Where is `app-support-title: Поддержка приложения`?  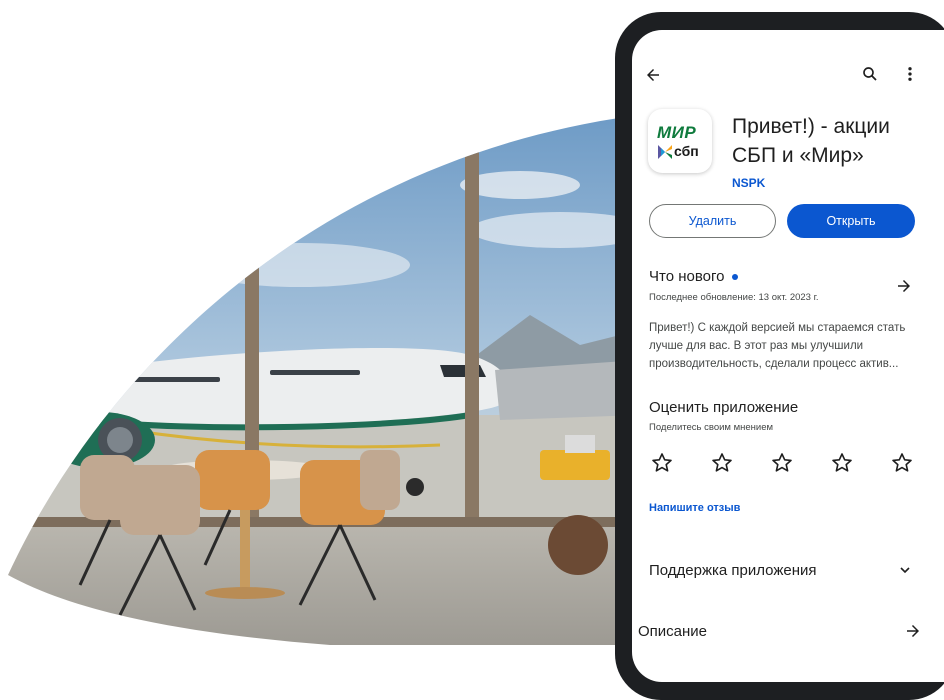
app-support-title: Поддержка приложения is located at coordinates (733, 570).